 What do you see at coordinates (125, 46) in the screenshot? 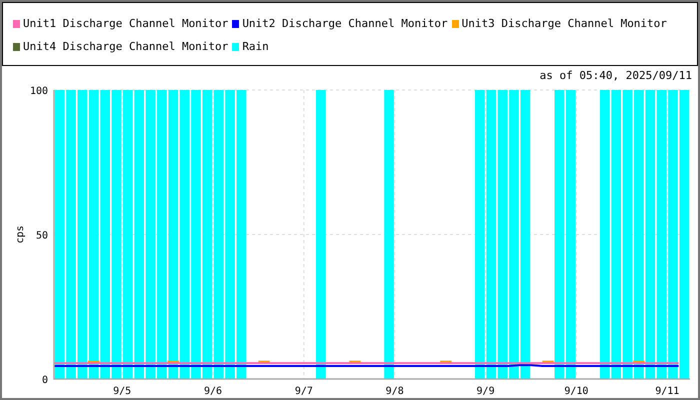
I see `legend-label: Unit4 Discharge Channel Monitor` at bounding box center [125, 46].